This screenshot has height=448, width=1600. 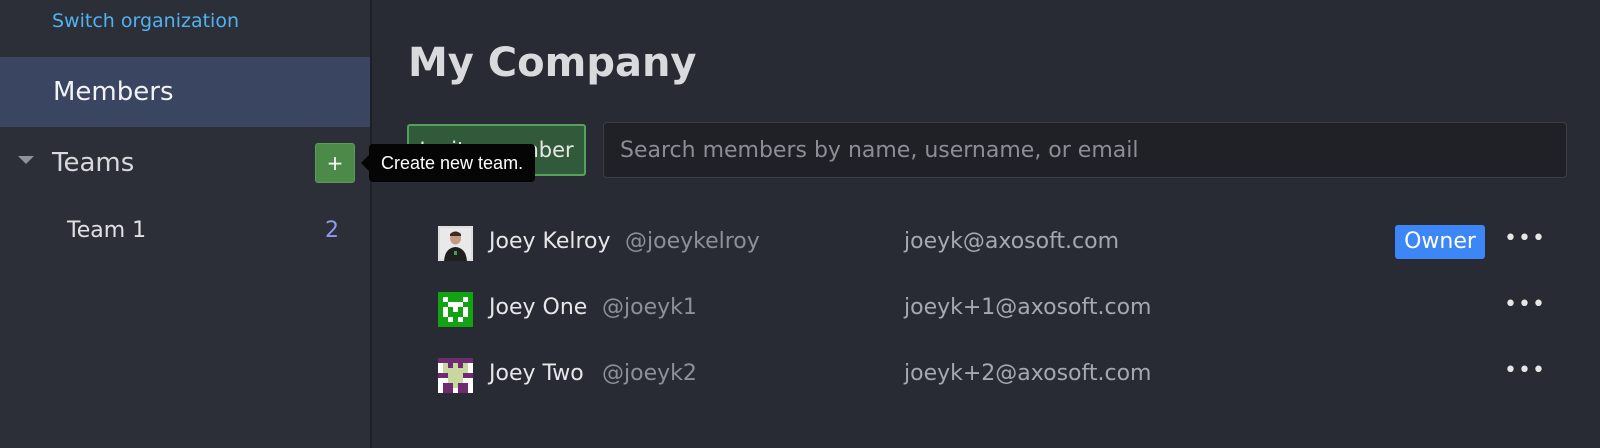 I want to click on member-name: Joey Two, so click(x=536, y=373).